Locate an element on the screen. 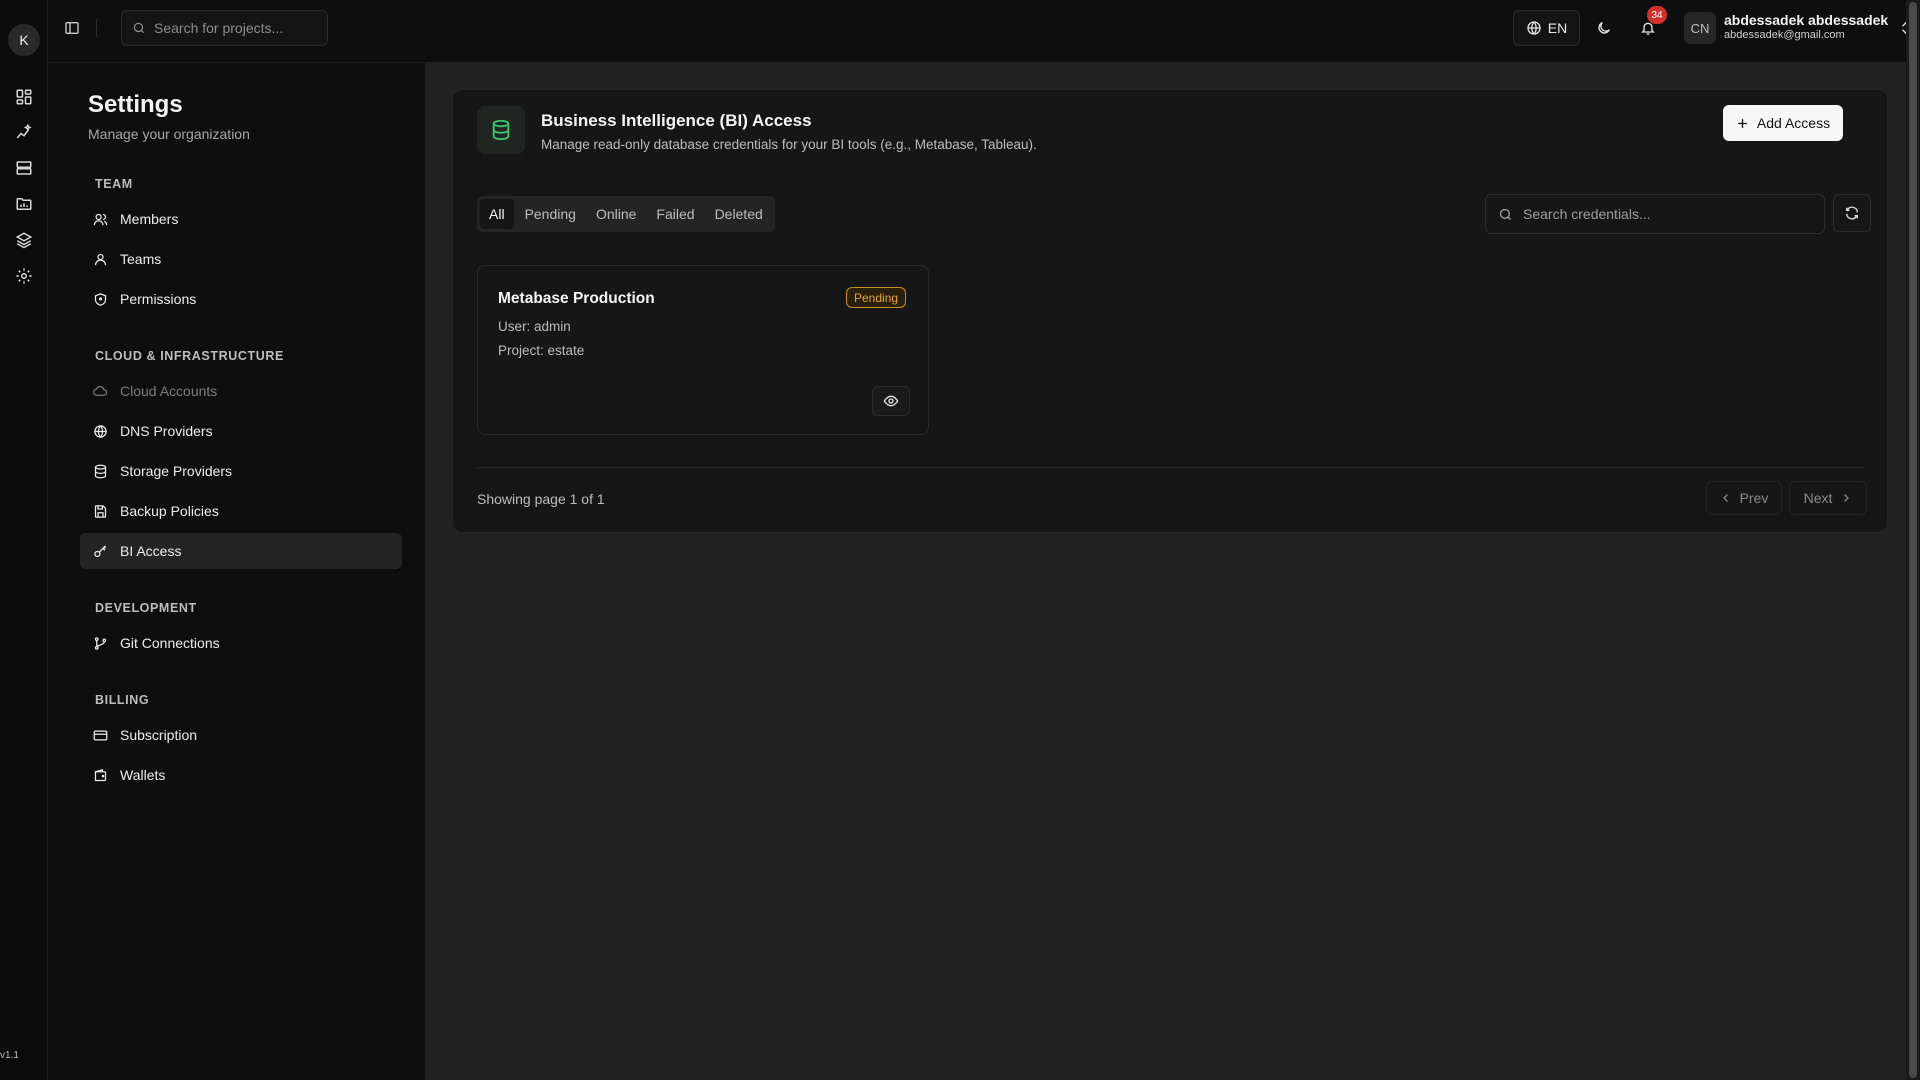 This screenshot has width=1920, height=1080. layers-icon is located at coordinates (24, 240).